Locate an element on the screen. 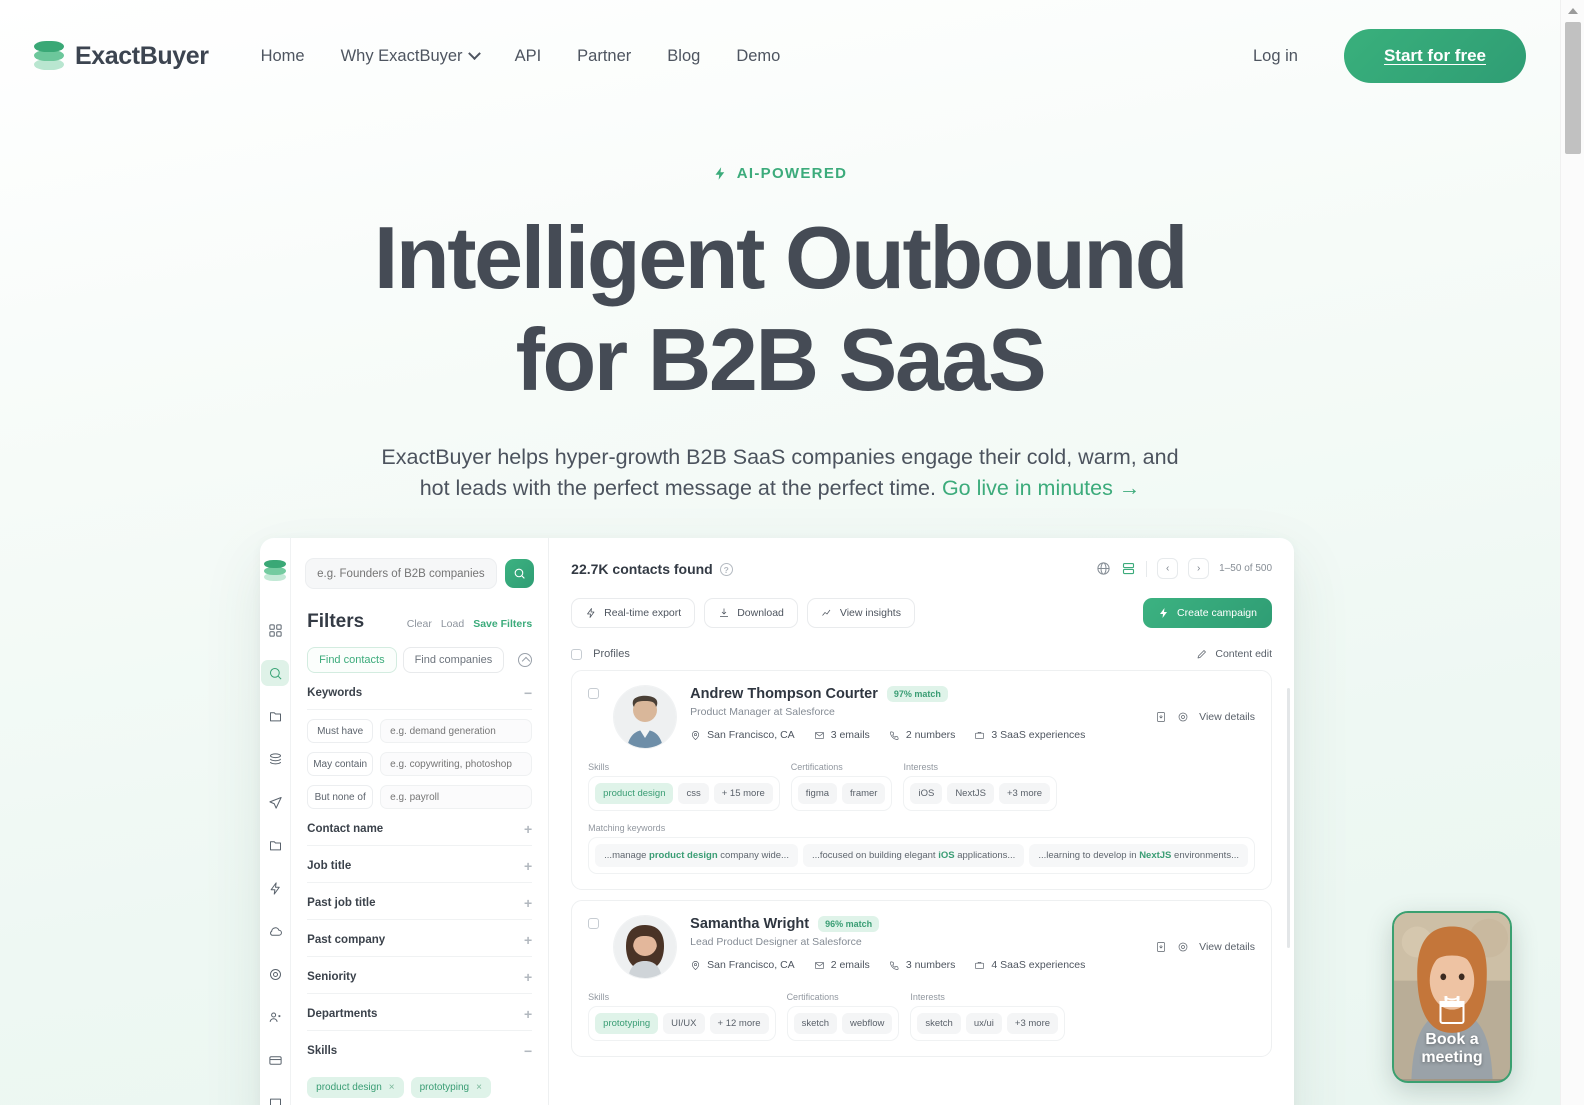 This screenshot has height=1105, width=1584. login-link: Log in is located at coordinates (1275, 56).